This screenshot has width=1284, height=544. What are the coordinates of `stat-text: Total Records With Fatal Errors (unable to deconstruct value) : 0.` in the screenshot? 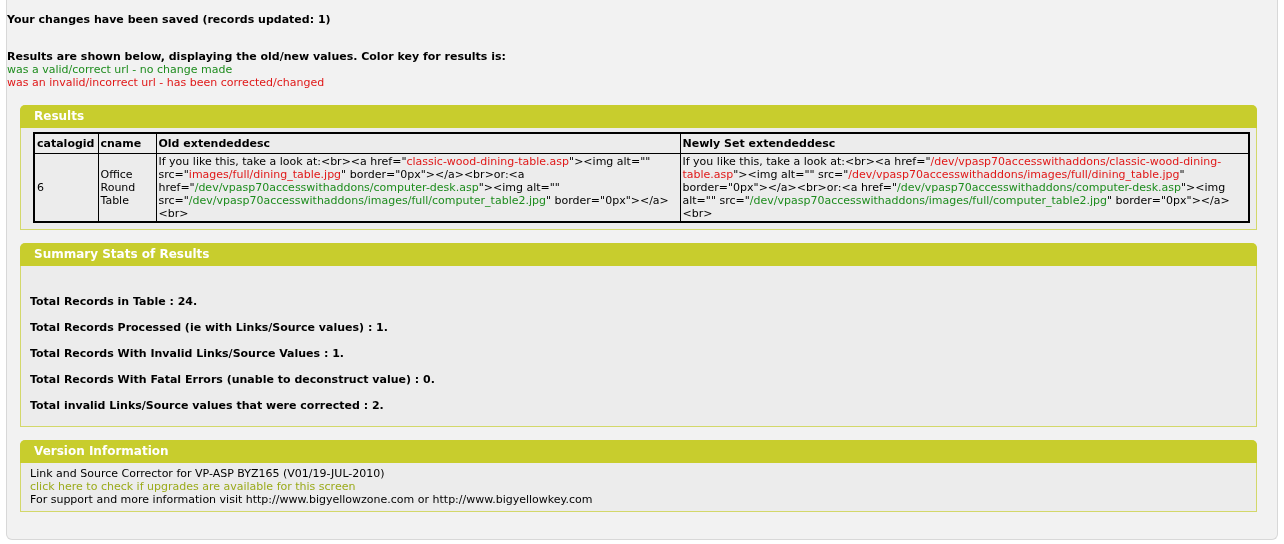 It's located at (233, 379).